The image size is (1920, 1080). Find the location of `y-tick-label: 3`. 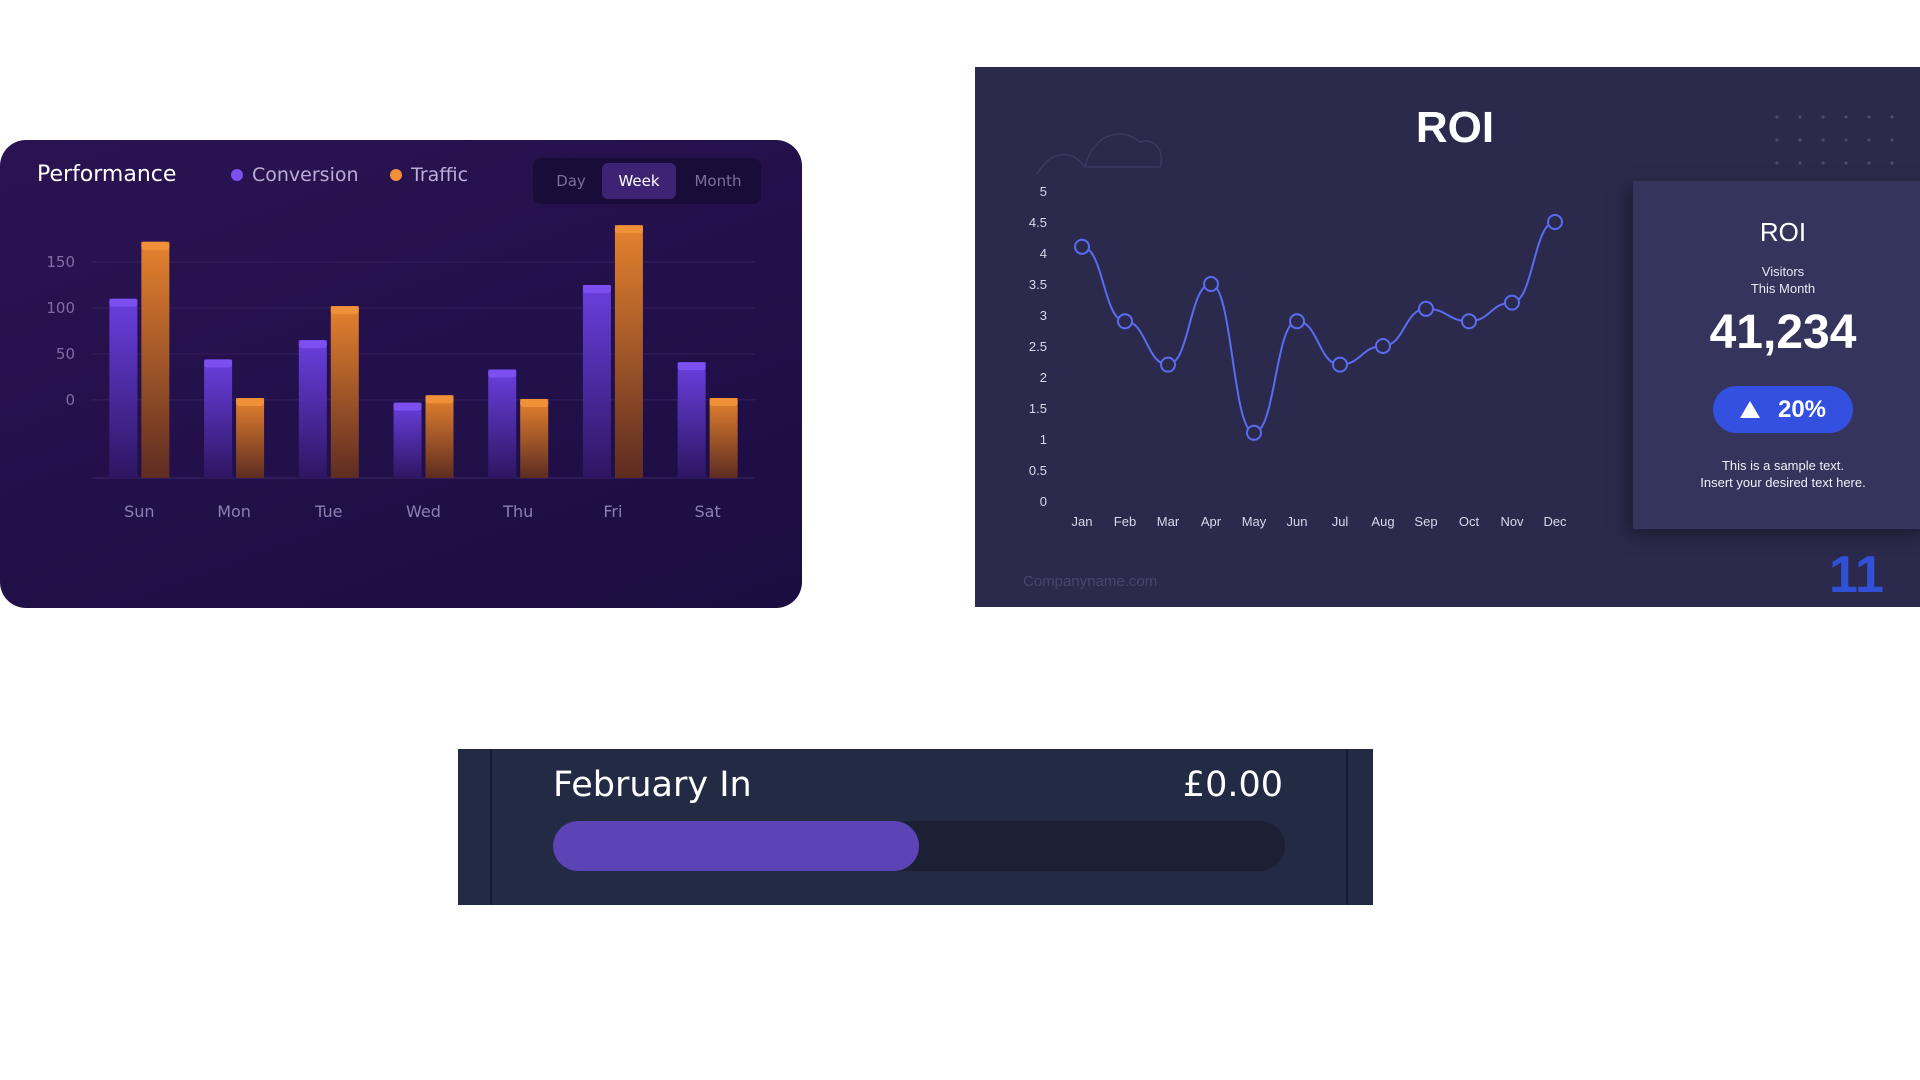

y-tick-label: 3 is located at coordinates (1043, 315).